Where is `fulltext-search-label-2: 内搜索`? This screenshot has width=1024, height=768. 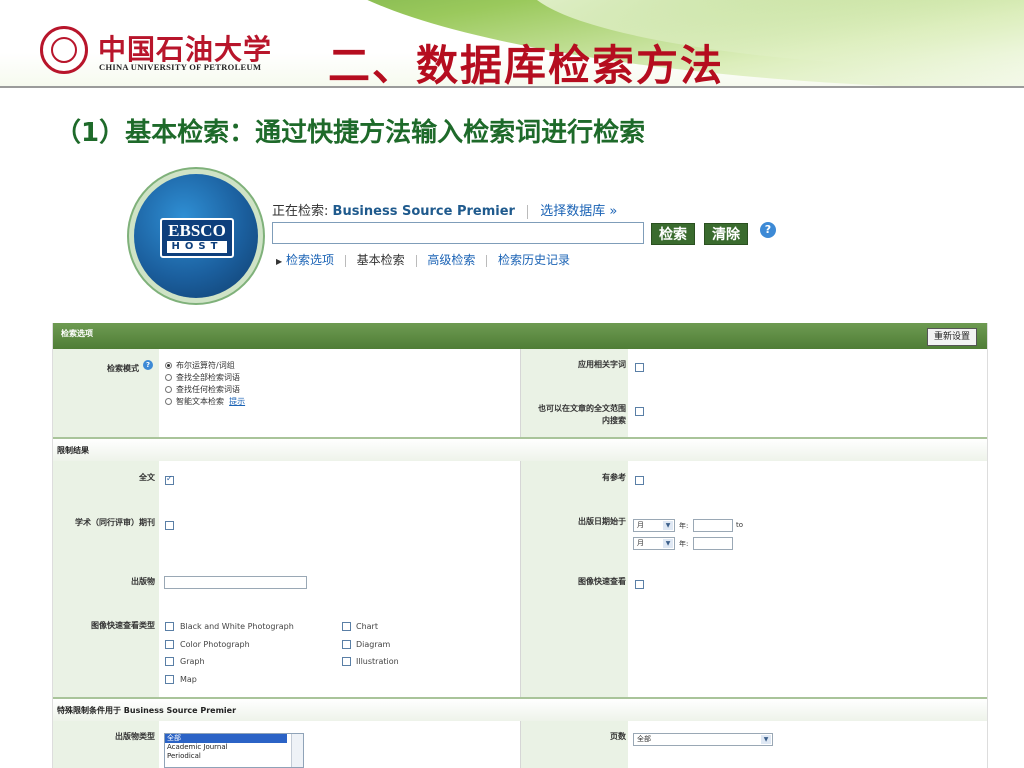 fulltext-search-label-2: 内搜索 is located at coordinates (614, 420).